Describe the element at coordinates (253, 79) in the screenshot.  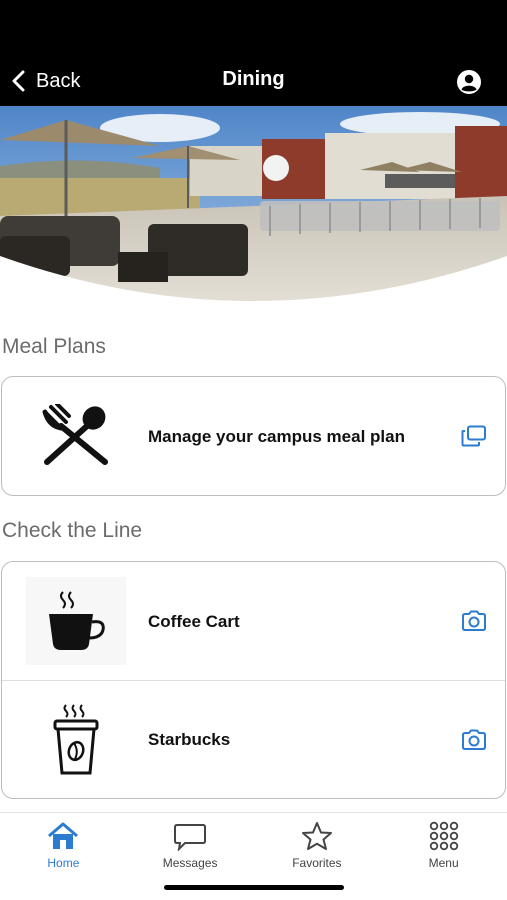
I see `page-title: Dining` at that location.